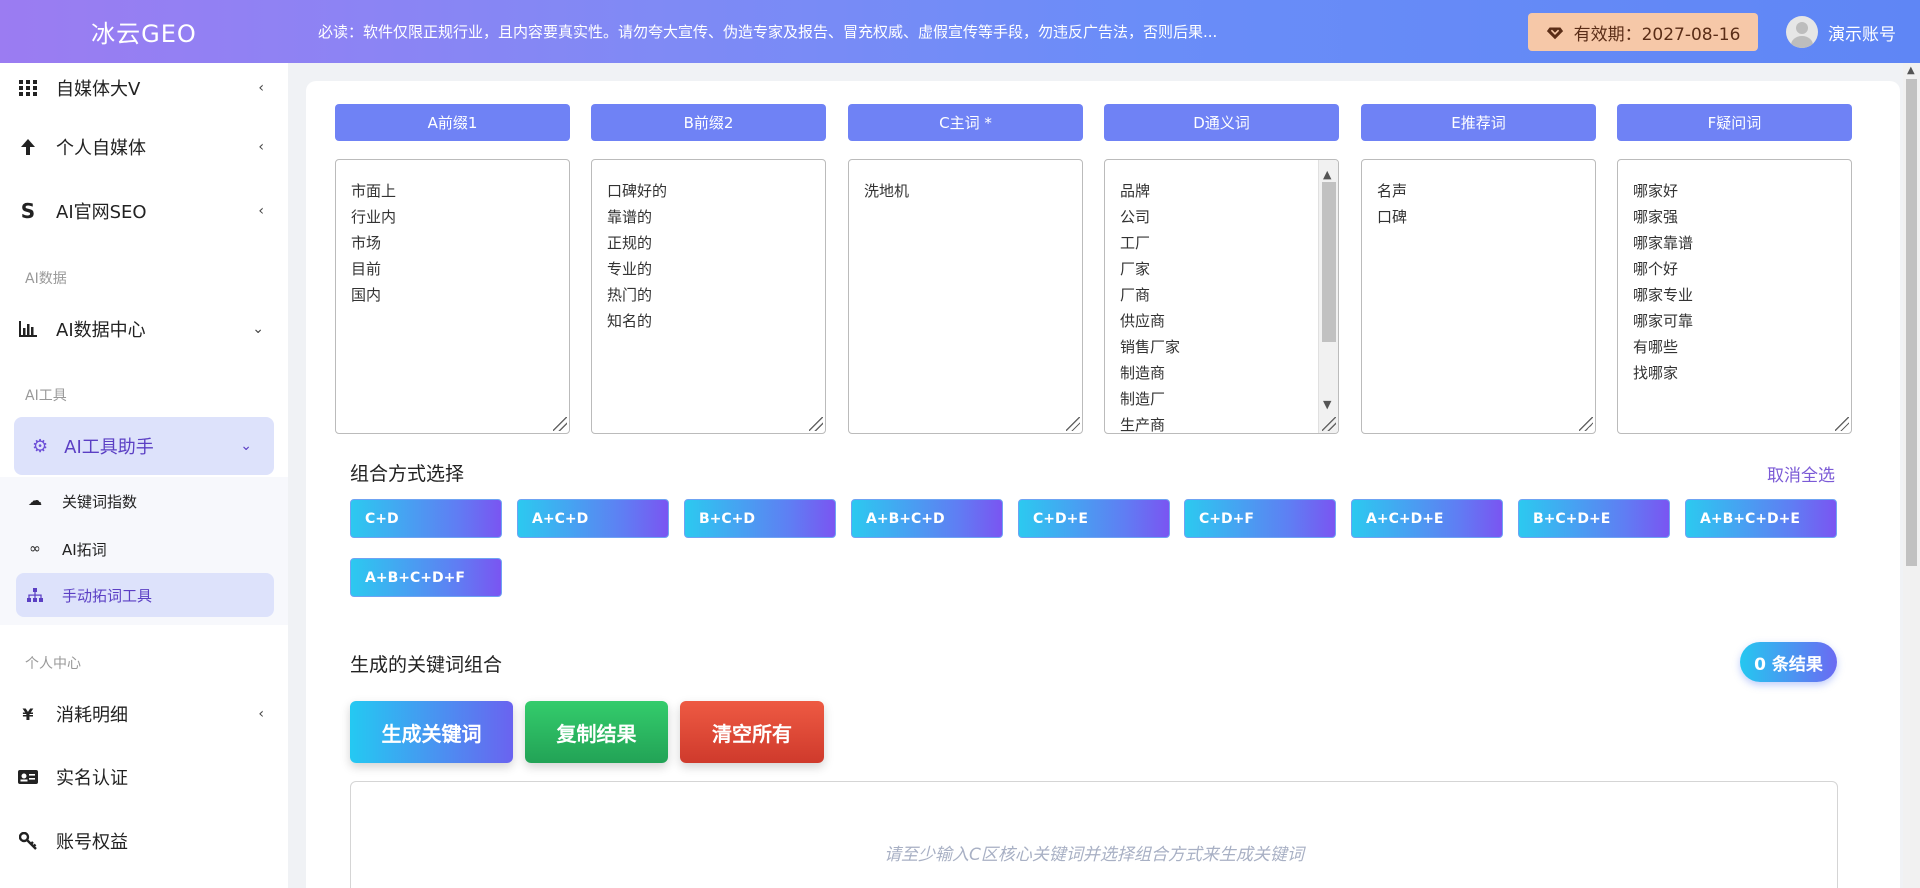 Image resolution: width=1920 pixels, height=888 pixels. I want to click on textarea-scrollbar: ▲ ▼, so click(1328, 296).